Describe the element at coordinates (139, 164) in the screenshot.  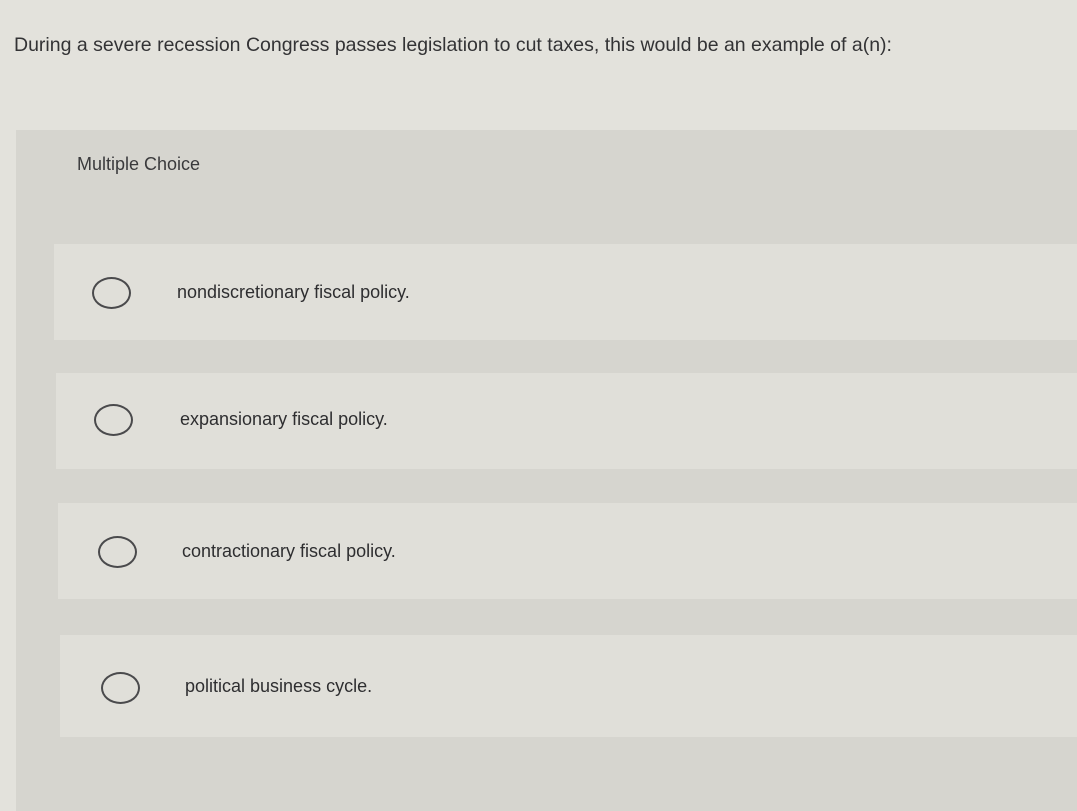
I see `multiple-choice-label: Multiple Choice` at that location.